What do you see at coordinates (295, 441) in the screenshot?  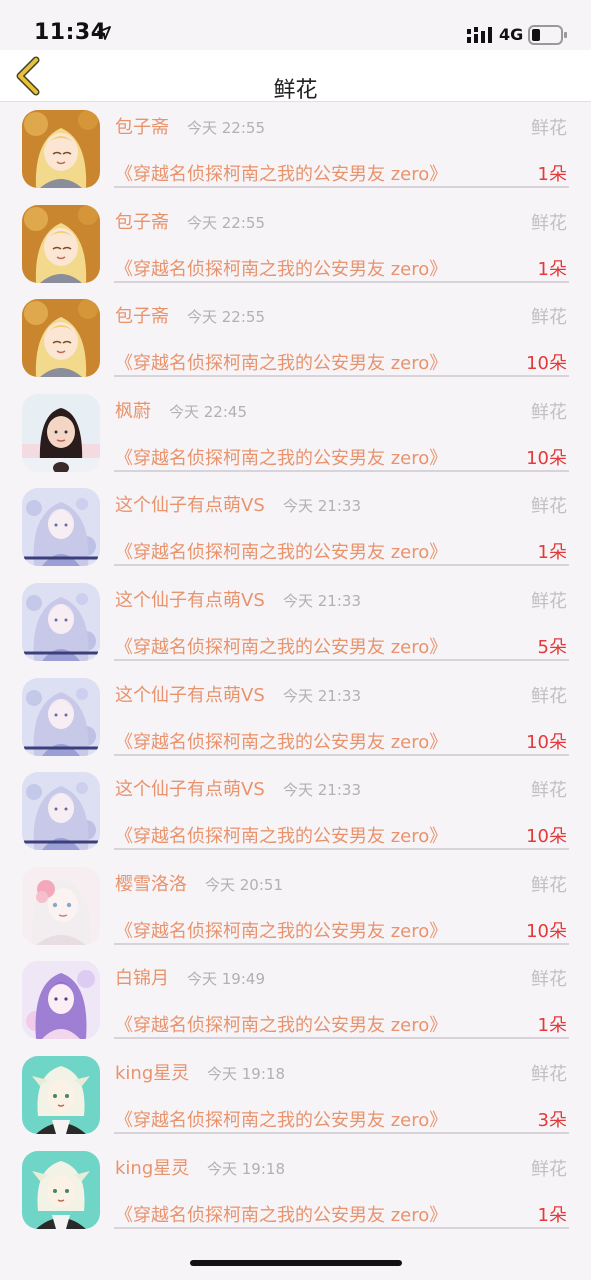 I see `list-item: 枫蔚 今天 22:45 鲜花《穿越名侦探柯南之我的公安男友 zero》 10朵` at bounding box center [295, 441].